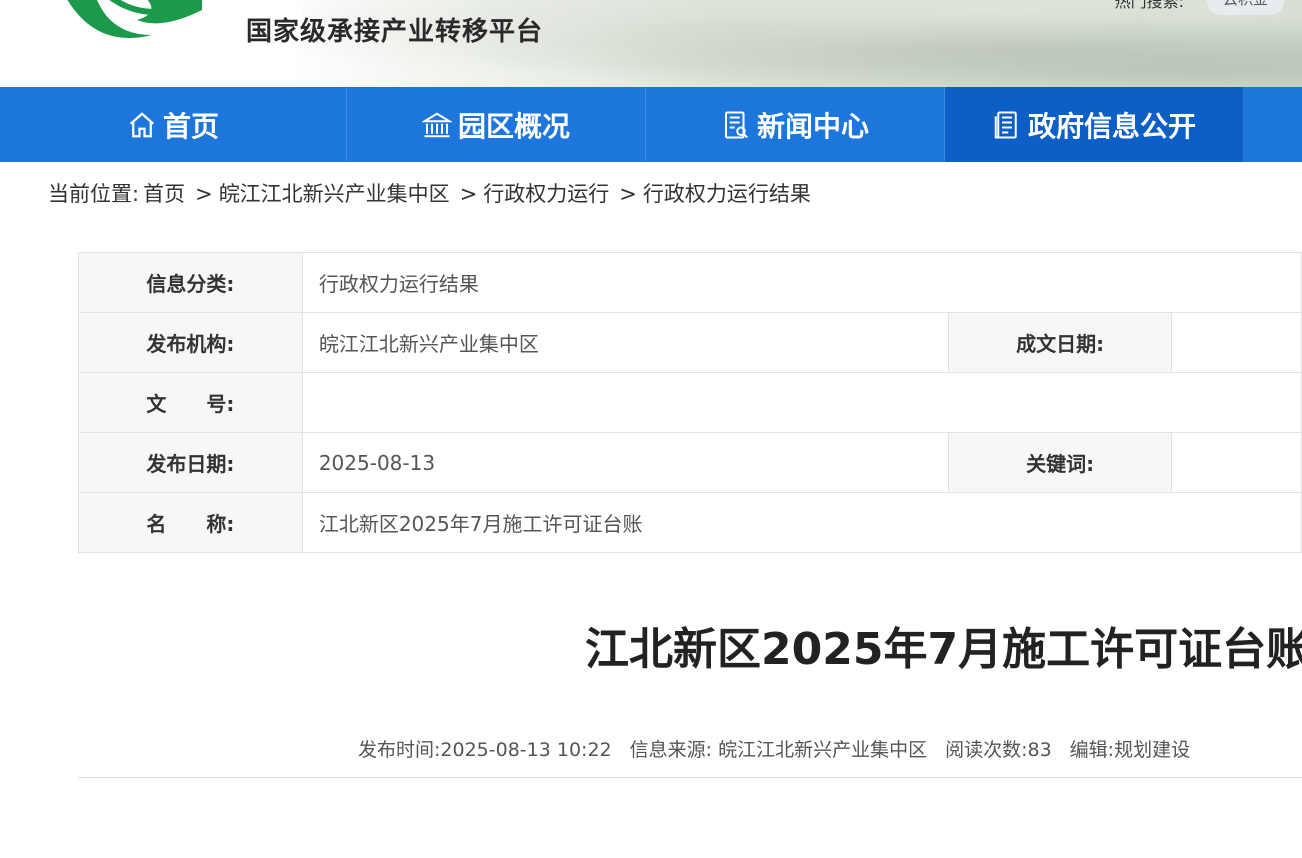  I want to click on editor: 编辑:规划建设, so click(1130, 750).